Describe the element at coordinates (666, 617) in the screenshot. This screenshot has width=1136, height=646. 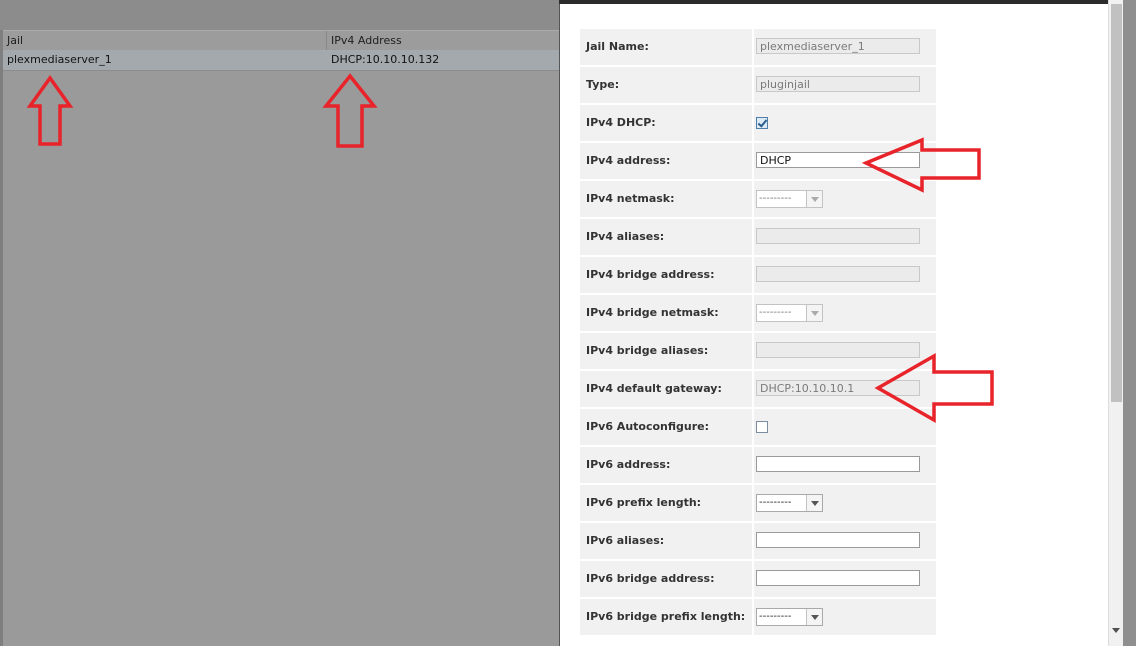
I see `label-ipv6-bridge-prefix-length: IPv6 bridge prefix length:` at that location.